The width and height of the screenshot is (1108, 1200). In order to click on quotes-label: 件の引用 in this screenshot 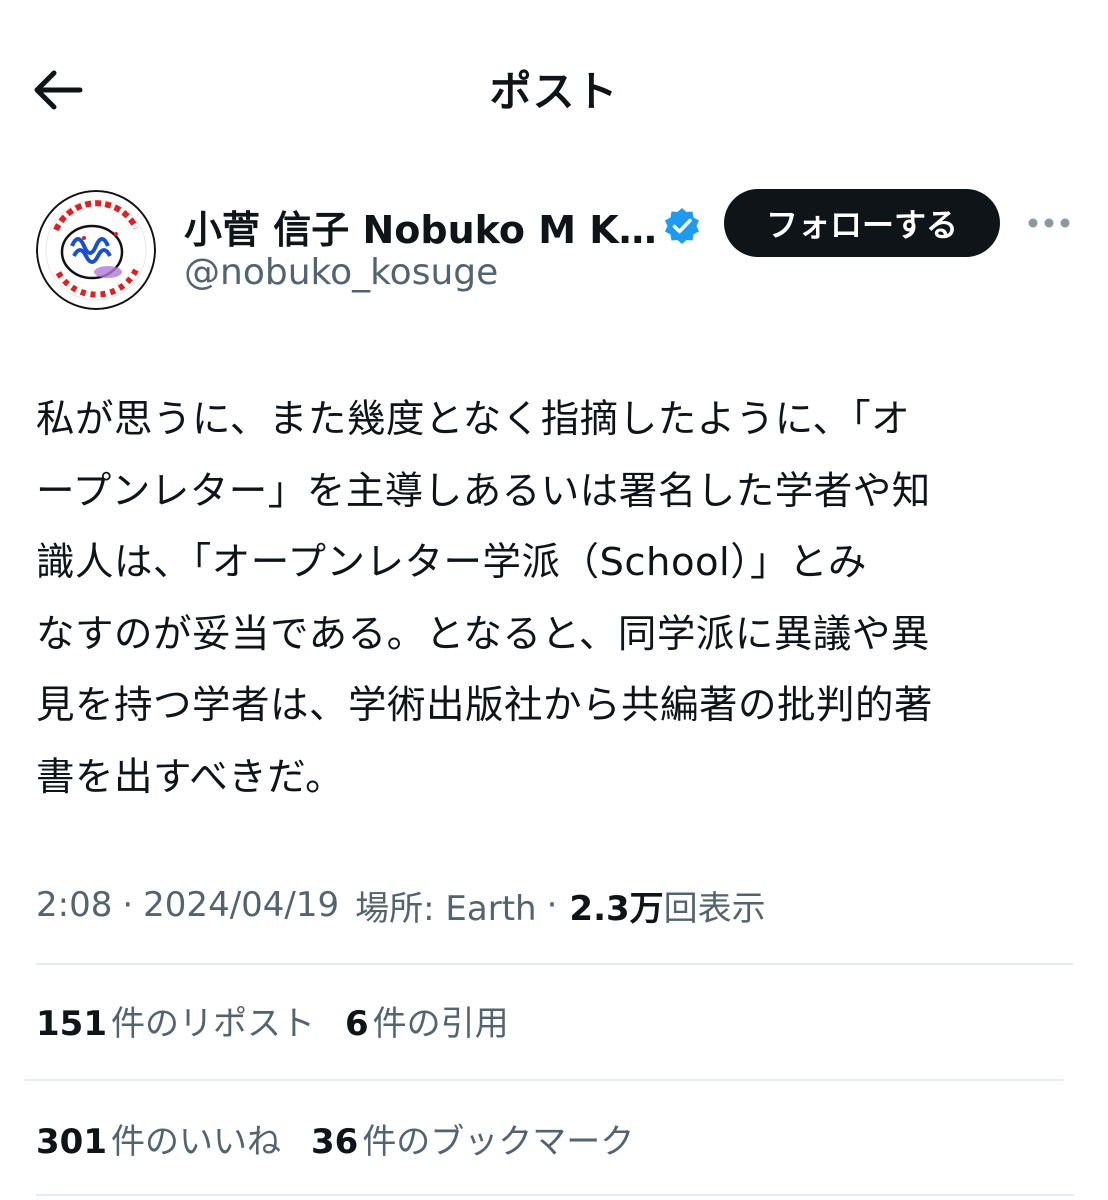, I will do `click(440, 1023)`.